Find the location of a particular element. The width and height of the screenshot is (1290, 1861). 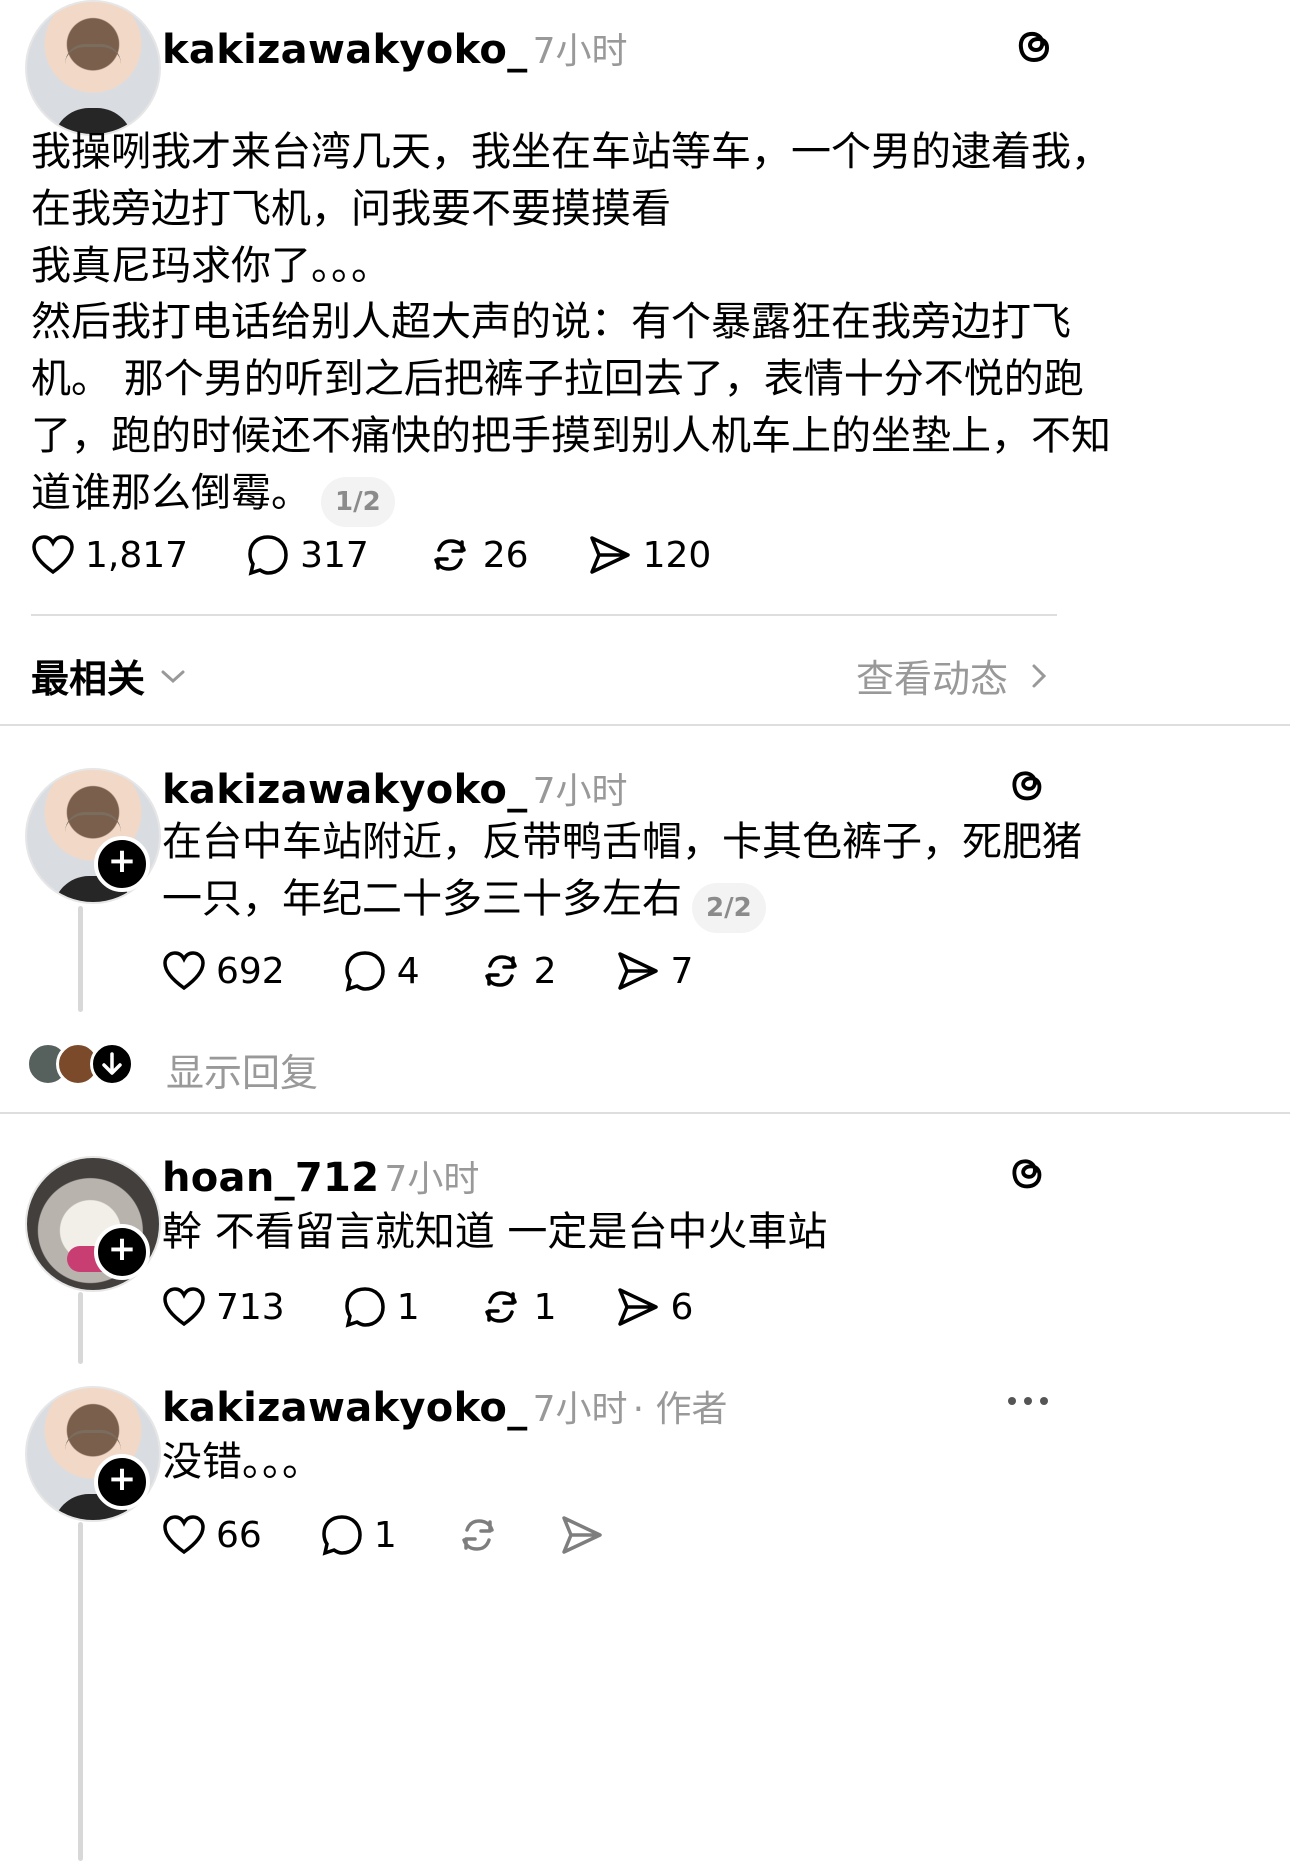

show-replies-row: 显示回复 is located at coordinates (226, 1067).